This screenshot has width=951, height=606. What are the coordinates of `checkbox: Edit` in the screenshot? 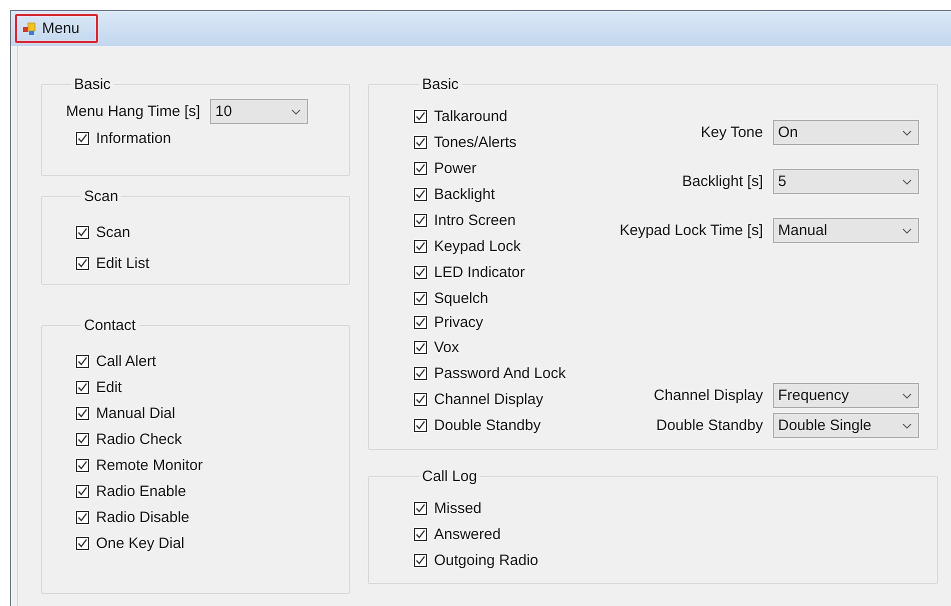 It's located at (207, 387).